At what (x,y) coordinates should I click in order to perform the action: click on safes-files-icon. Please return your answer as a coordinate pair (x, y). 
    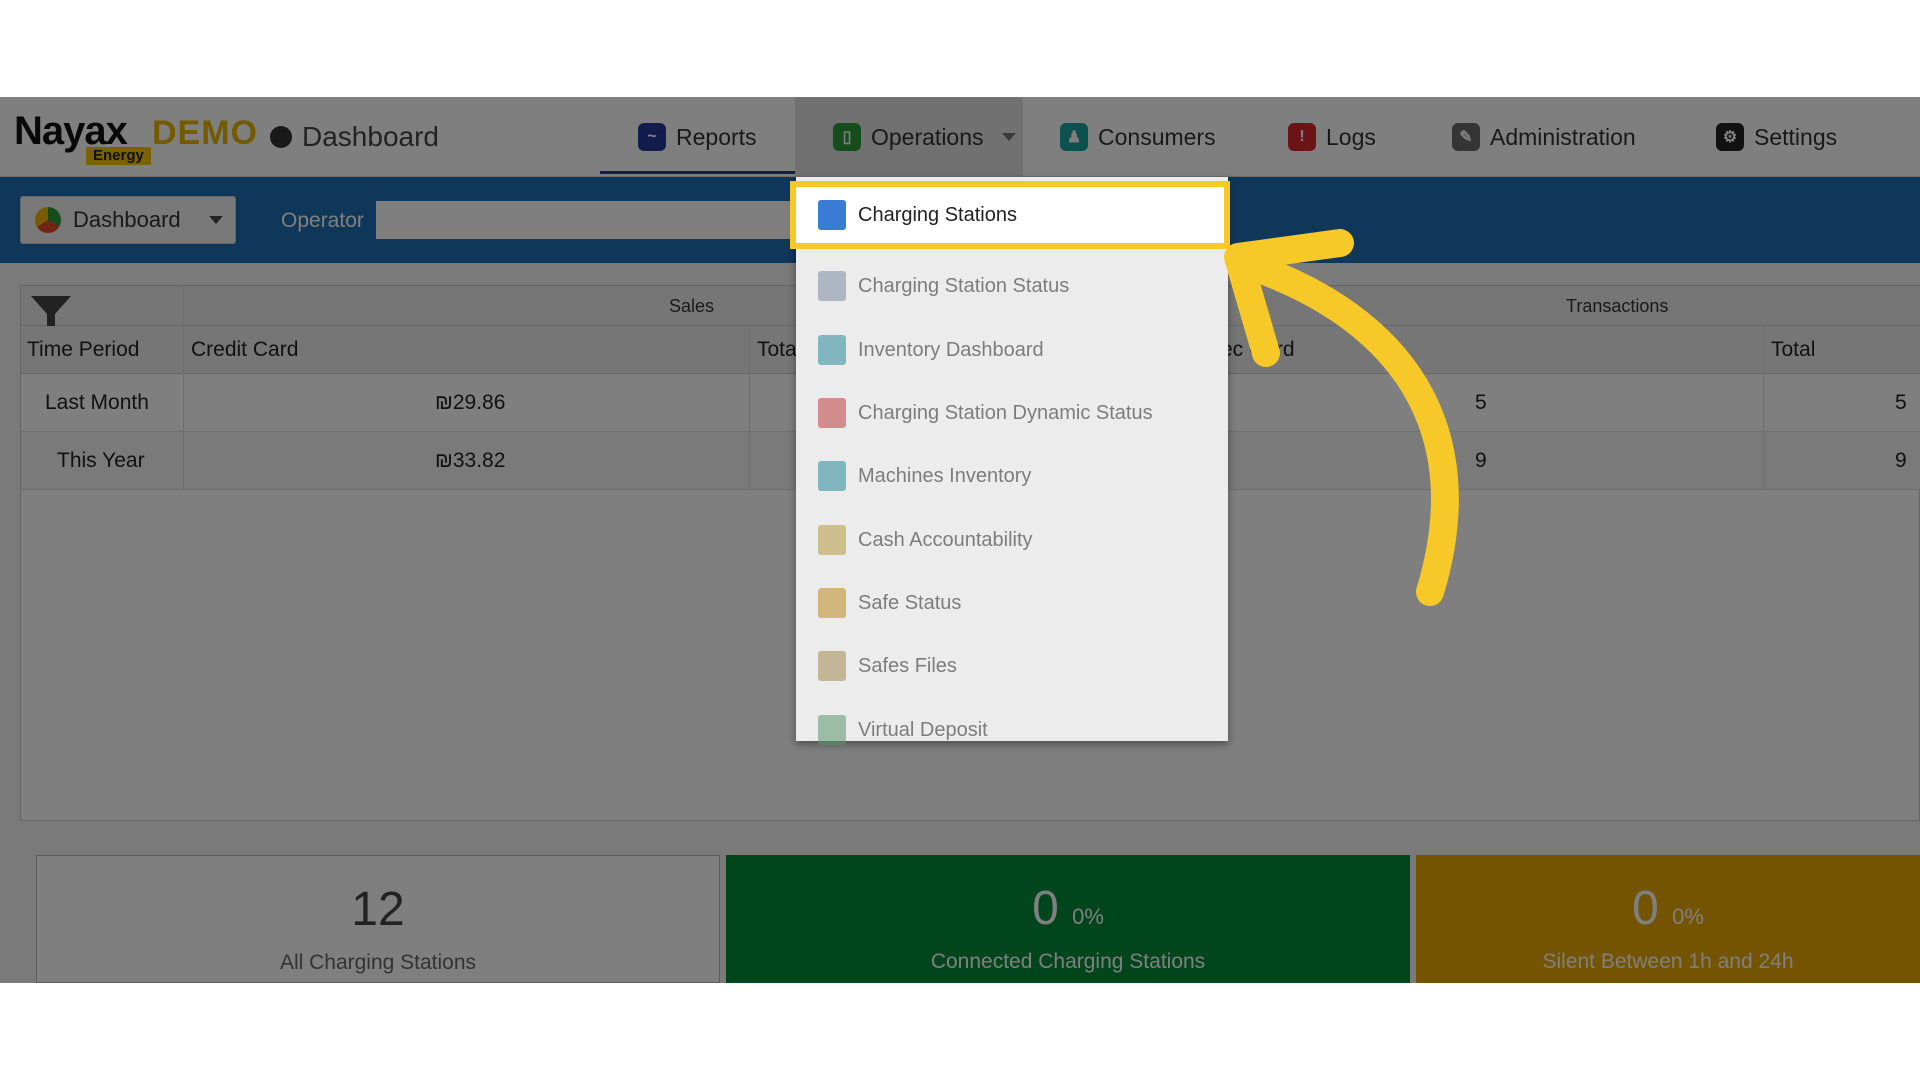
    Looking at the image, I should click on (832, 666).